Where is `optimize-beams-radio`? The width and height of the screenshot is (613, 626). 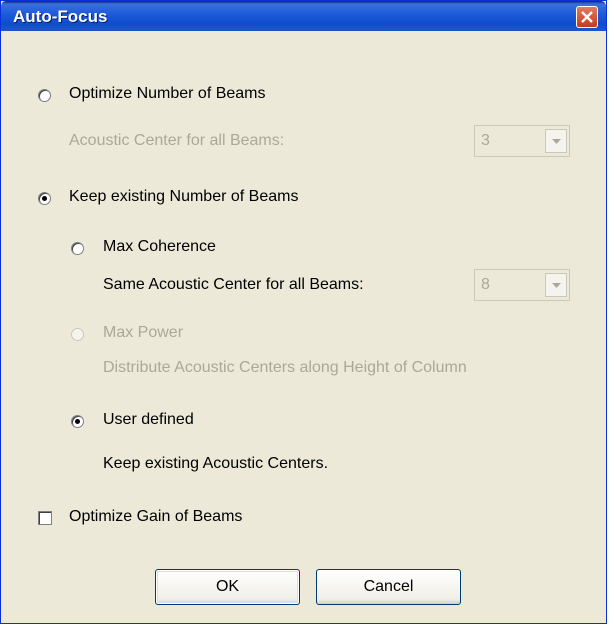 optimize-beams-radio is located at coordinates (44, 95).